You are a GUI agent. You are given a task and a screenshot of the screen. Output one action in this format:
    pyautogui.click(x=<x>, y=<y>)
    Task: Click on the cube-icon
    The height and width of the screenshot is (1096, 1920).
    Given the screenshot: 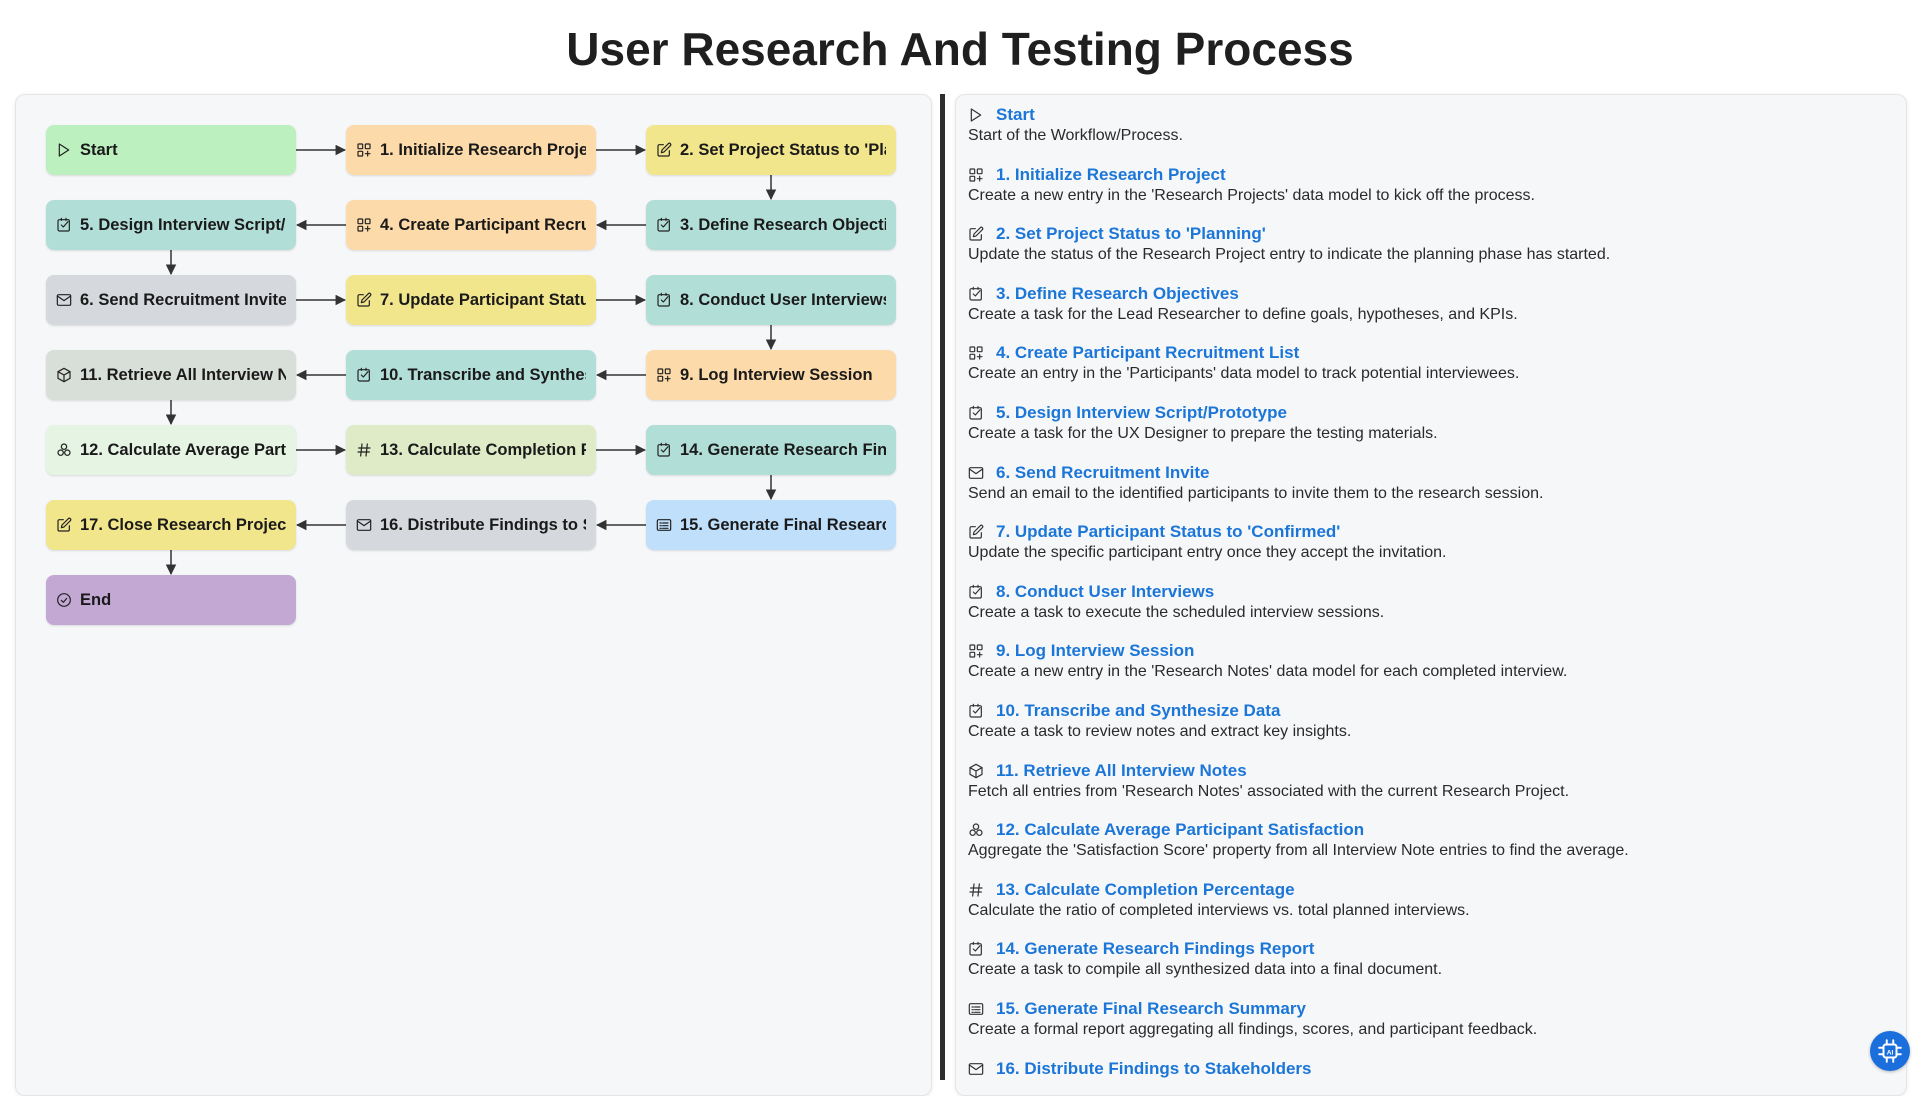 What is the action you would take?
    pyautogui.click(x=64, y=375)
    